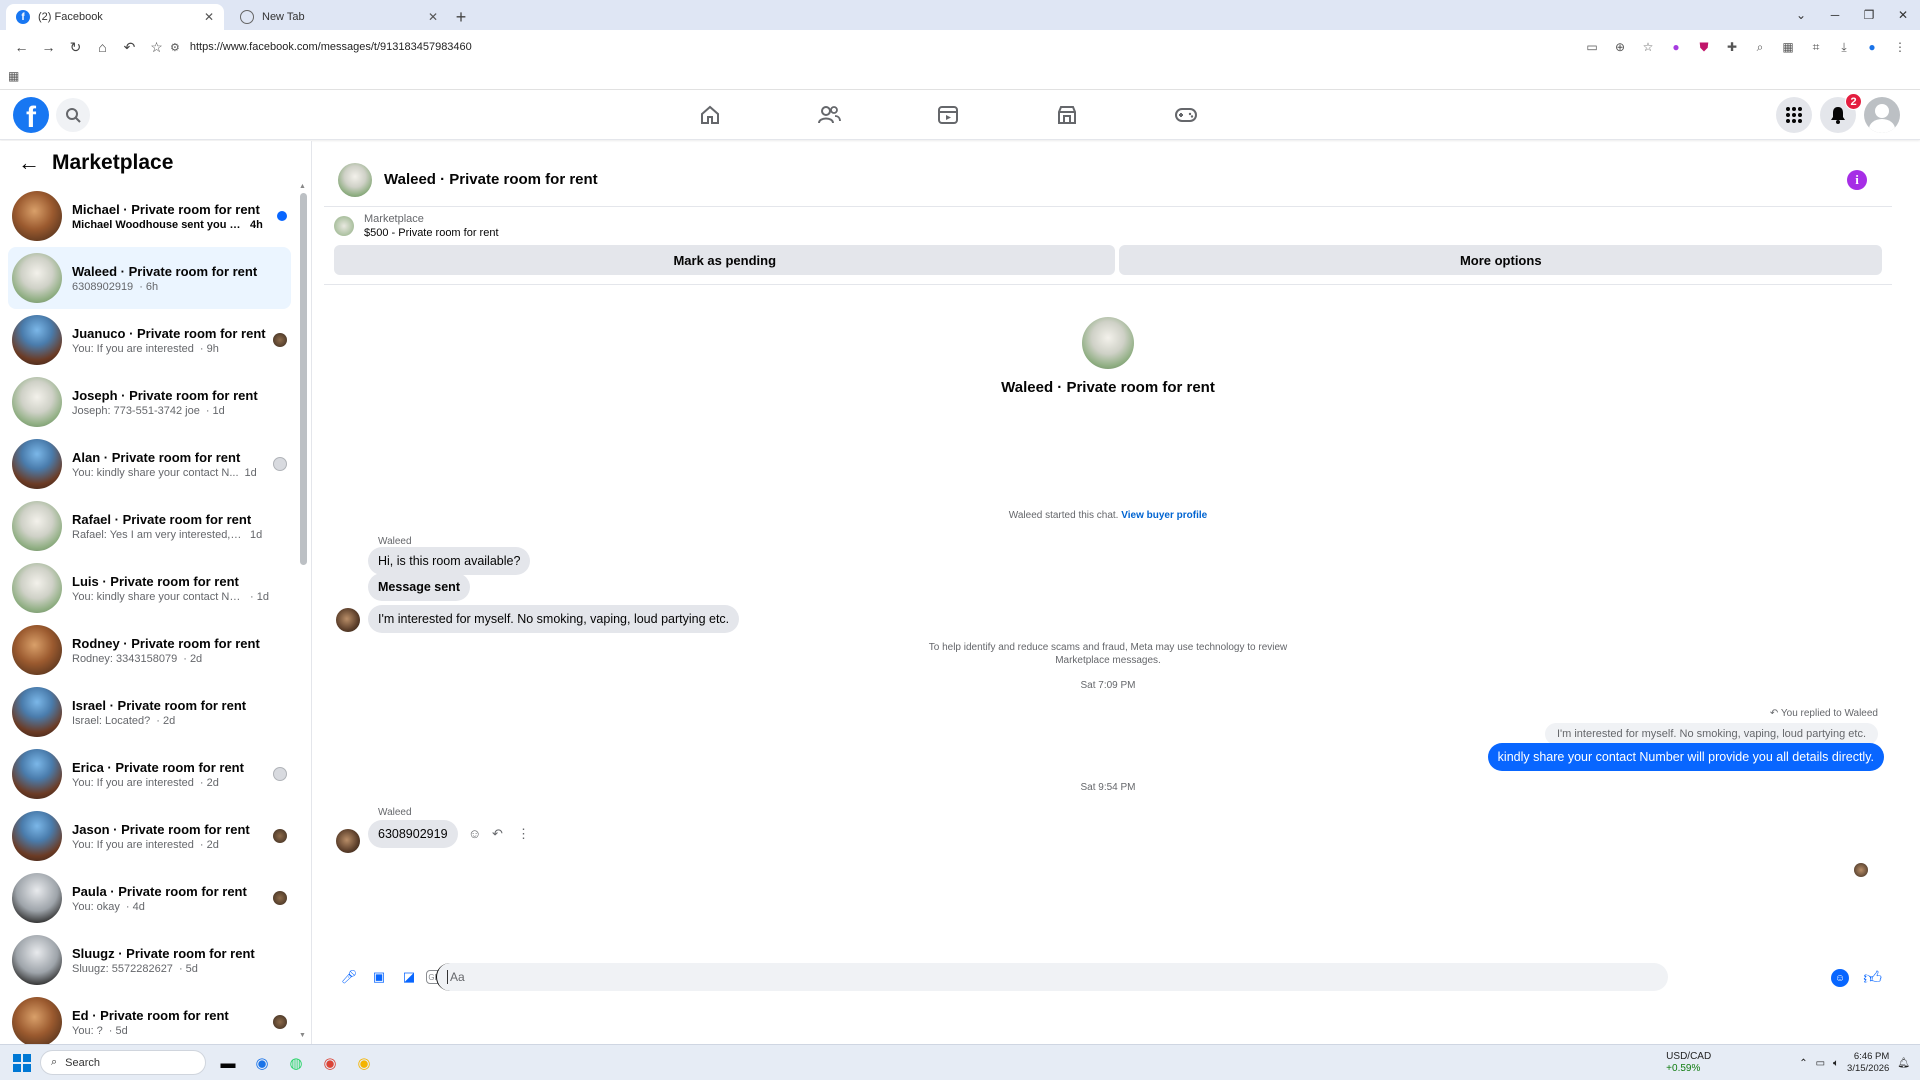 The height and width of the screenshot is (1080, 1920). Describe the element at coordinates (31, 115) in the screenshot. I see `facebook-logo-icon: f` at that location.